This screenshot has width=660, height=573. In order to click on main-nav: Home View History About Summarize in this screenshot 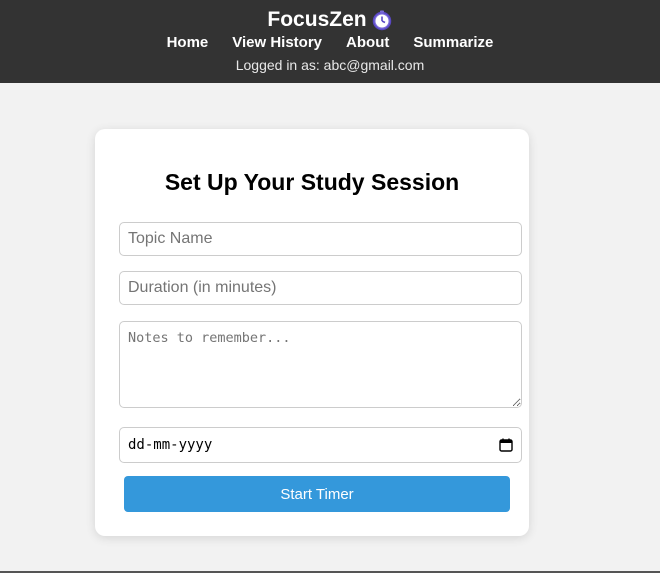, I will do `click(330, 43)`.